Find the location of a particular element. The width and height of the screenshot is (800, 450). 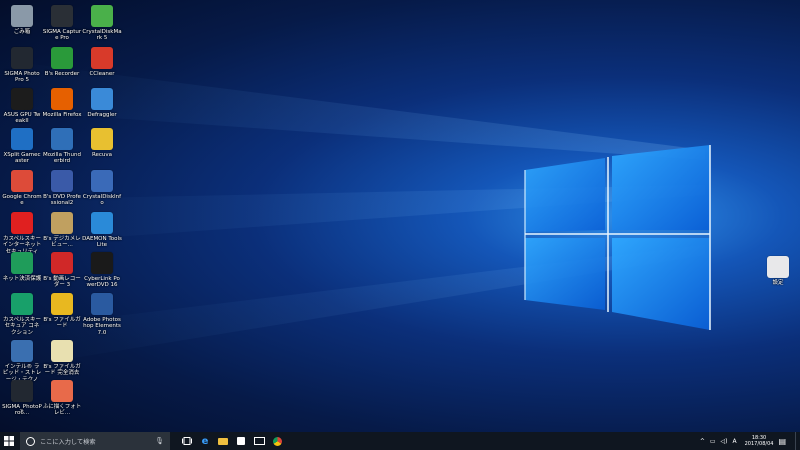

folder-icon is located at coordinates (223, 441).